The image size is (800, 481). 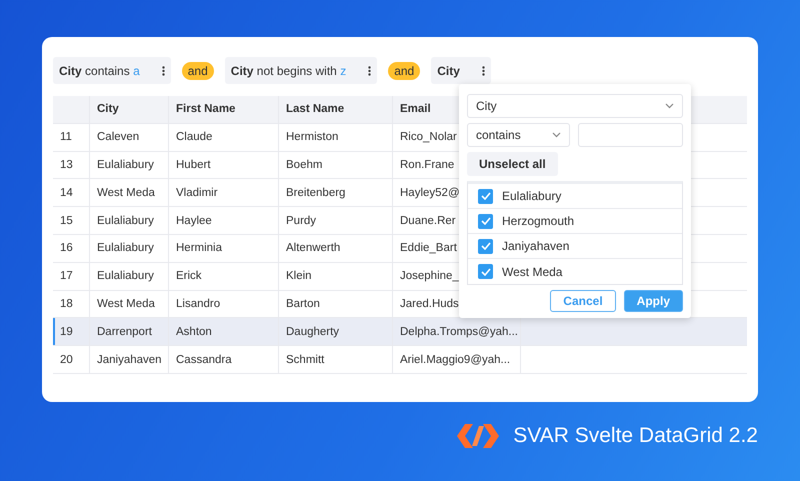 What do you see at coordinates (301, 70) in the screenshot?
I see `filter-chip: City not begins with z` at bounding box center [301, 70].